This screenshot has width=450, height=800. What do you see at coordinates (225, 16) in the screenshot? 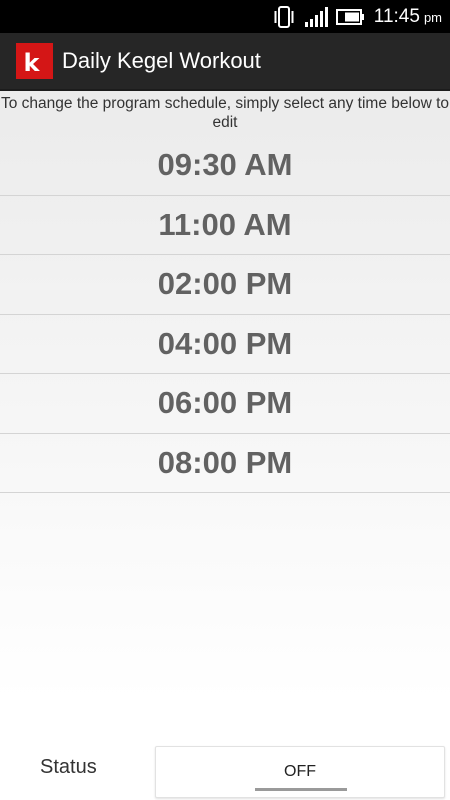
I see `status-bar: 11:45 pm` at bounding box center [225, 16].